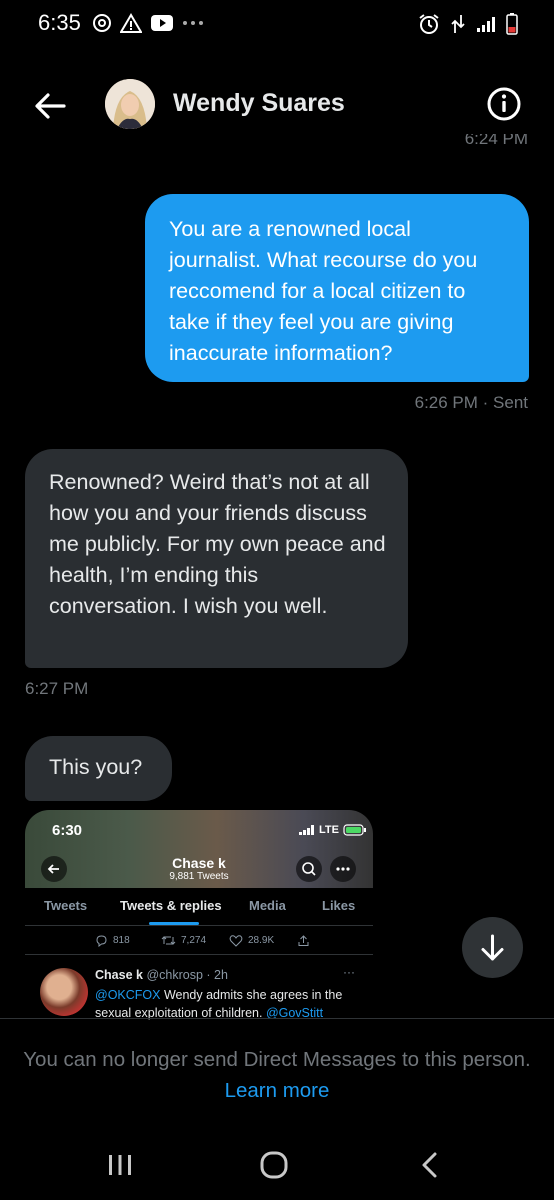  Describe the element at coordinates (267, 905) in the screenshot. I see `embed-tab-media: Media` at that location.